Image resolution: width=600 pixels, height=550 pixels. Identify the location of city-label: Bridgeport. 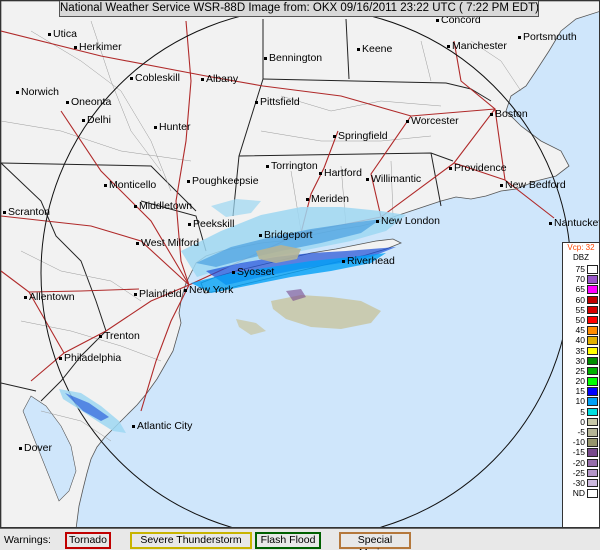
(285, 235).